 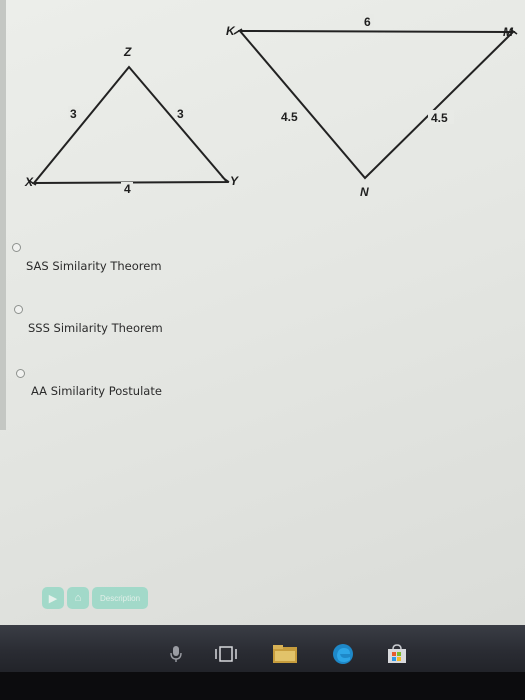 I want to click on option-sas-label: SAS Similarity Theorem, so click(x=94, y=266).